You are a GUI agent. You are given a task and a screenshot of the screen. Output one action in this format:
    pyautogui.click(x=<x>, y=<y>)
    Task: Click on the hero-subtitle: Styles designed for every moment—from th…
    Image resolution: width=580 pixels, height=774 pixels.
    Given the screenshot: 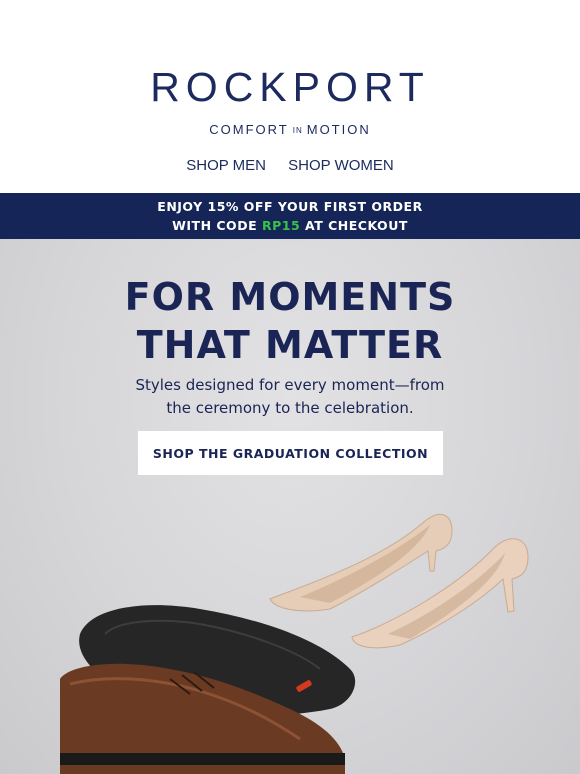 What is the action you would take?
    pyautogui.click(x=290, y=397)
    